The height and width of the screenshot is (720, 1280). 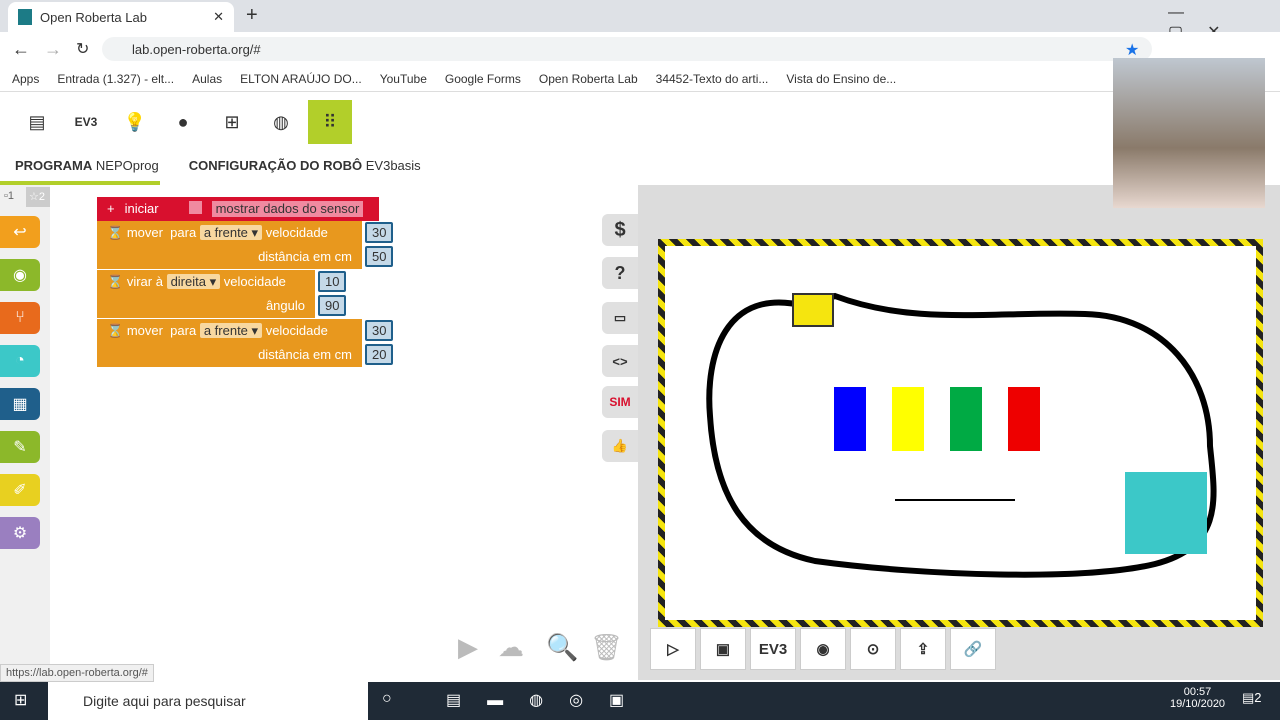 I want to click on sim-button: SIM, so click(x=620, y=402).